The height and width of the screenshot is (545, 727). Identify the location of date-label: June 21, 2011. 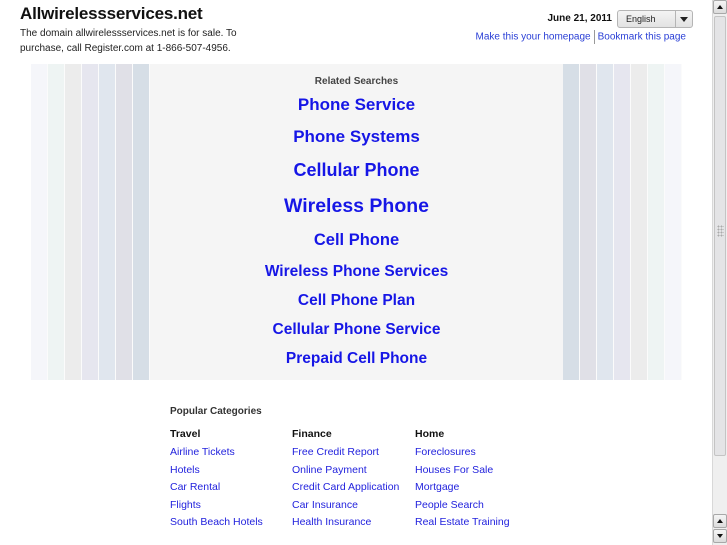
(580, 18).